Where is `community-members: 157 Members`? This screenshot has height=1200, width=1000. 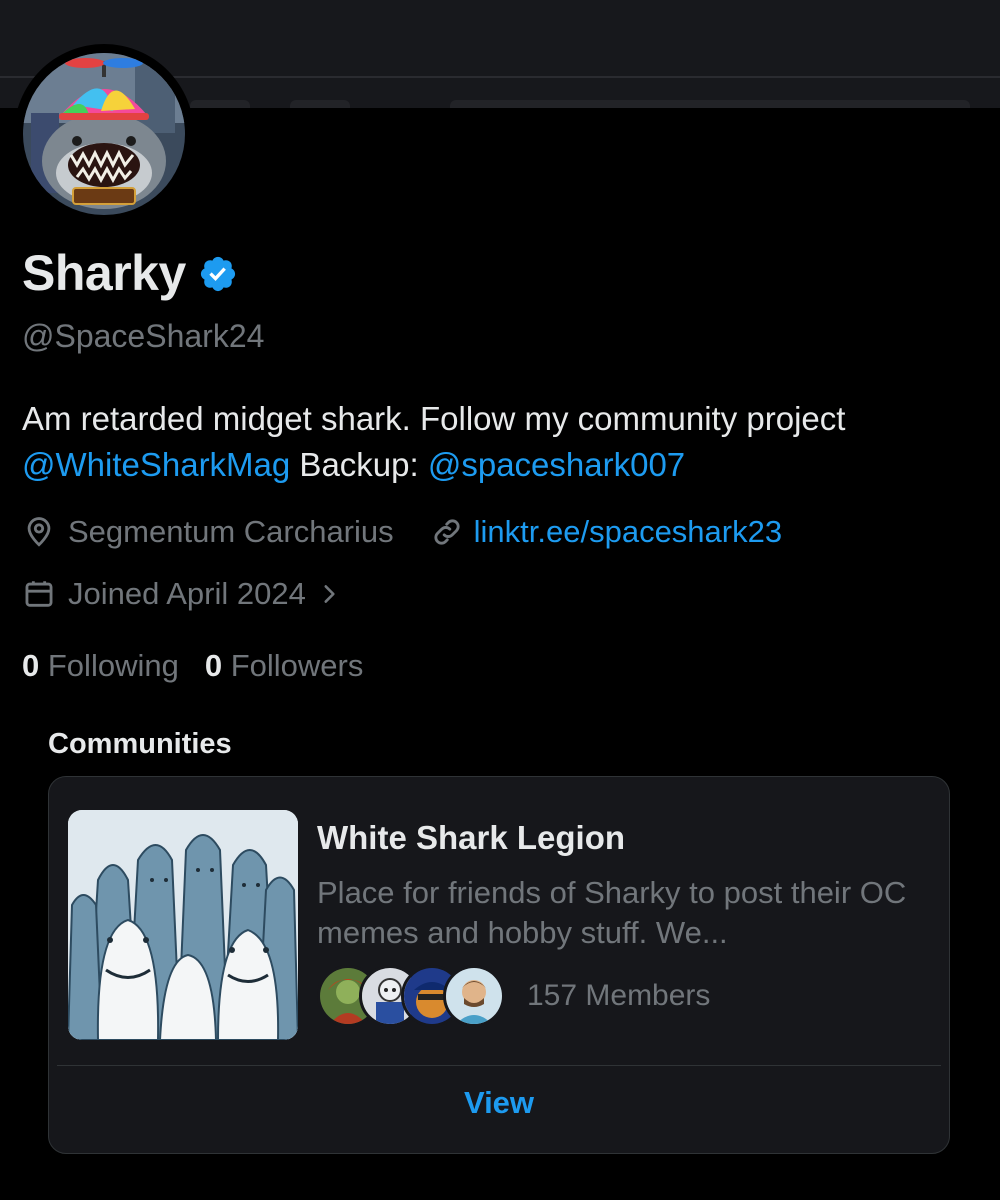 community-members: 157 Members is located at coordinates (513, 996).